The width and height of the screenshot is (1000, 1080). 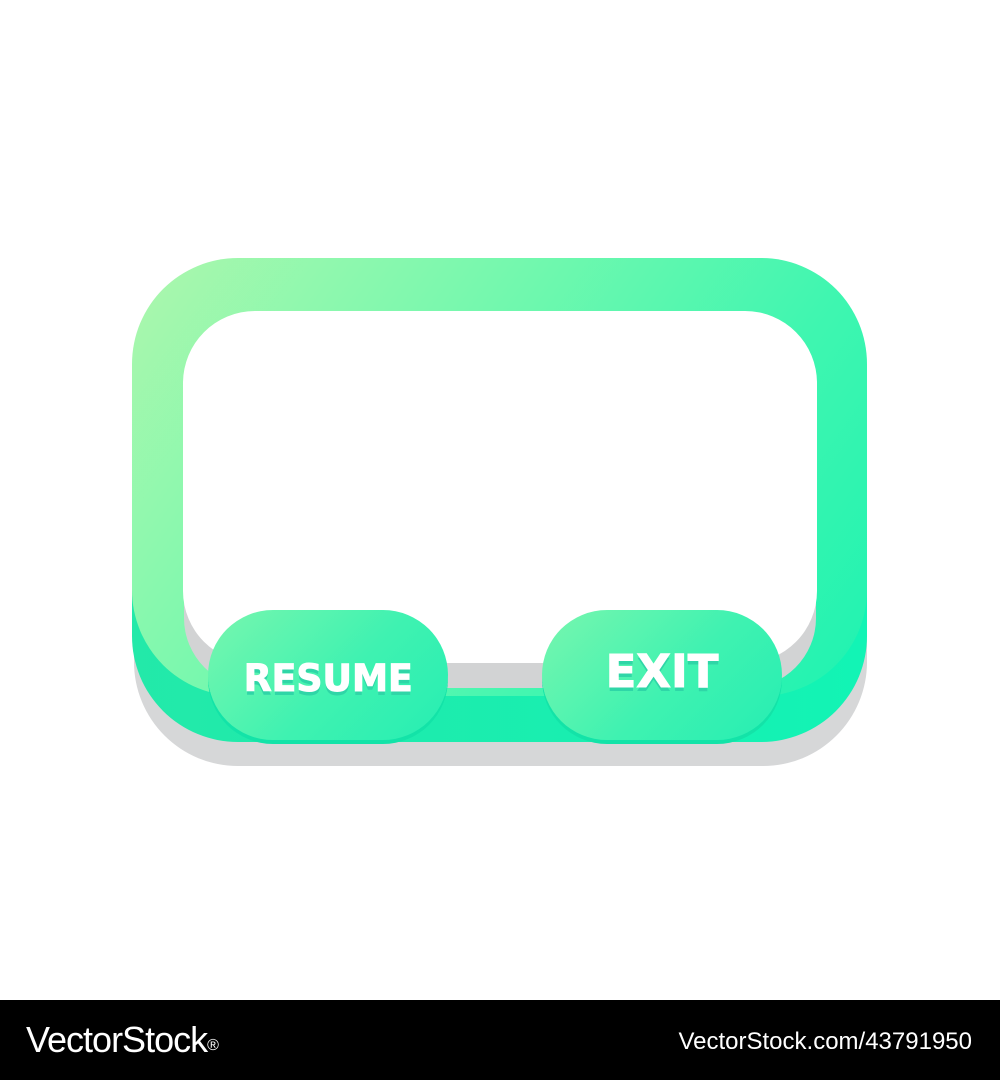 I want to click on brand-logo: VectorStock®, so click(x=122, y=1040).